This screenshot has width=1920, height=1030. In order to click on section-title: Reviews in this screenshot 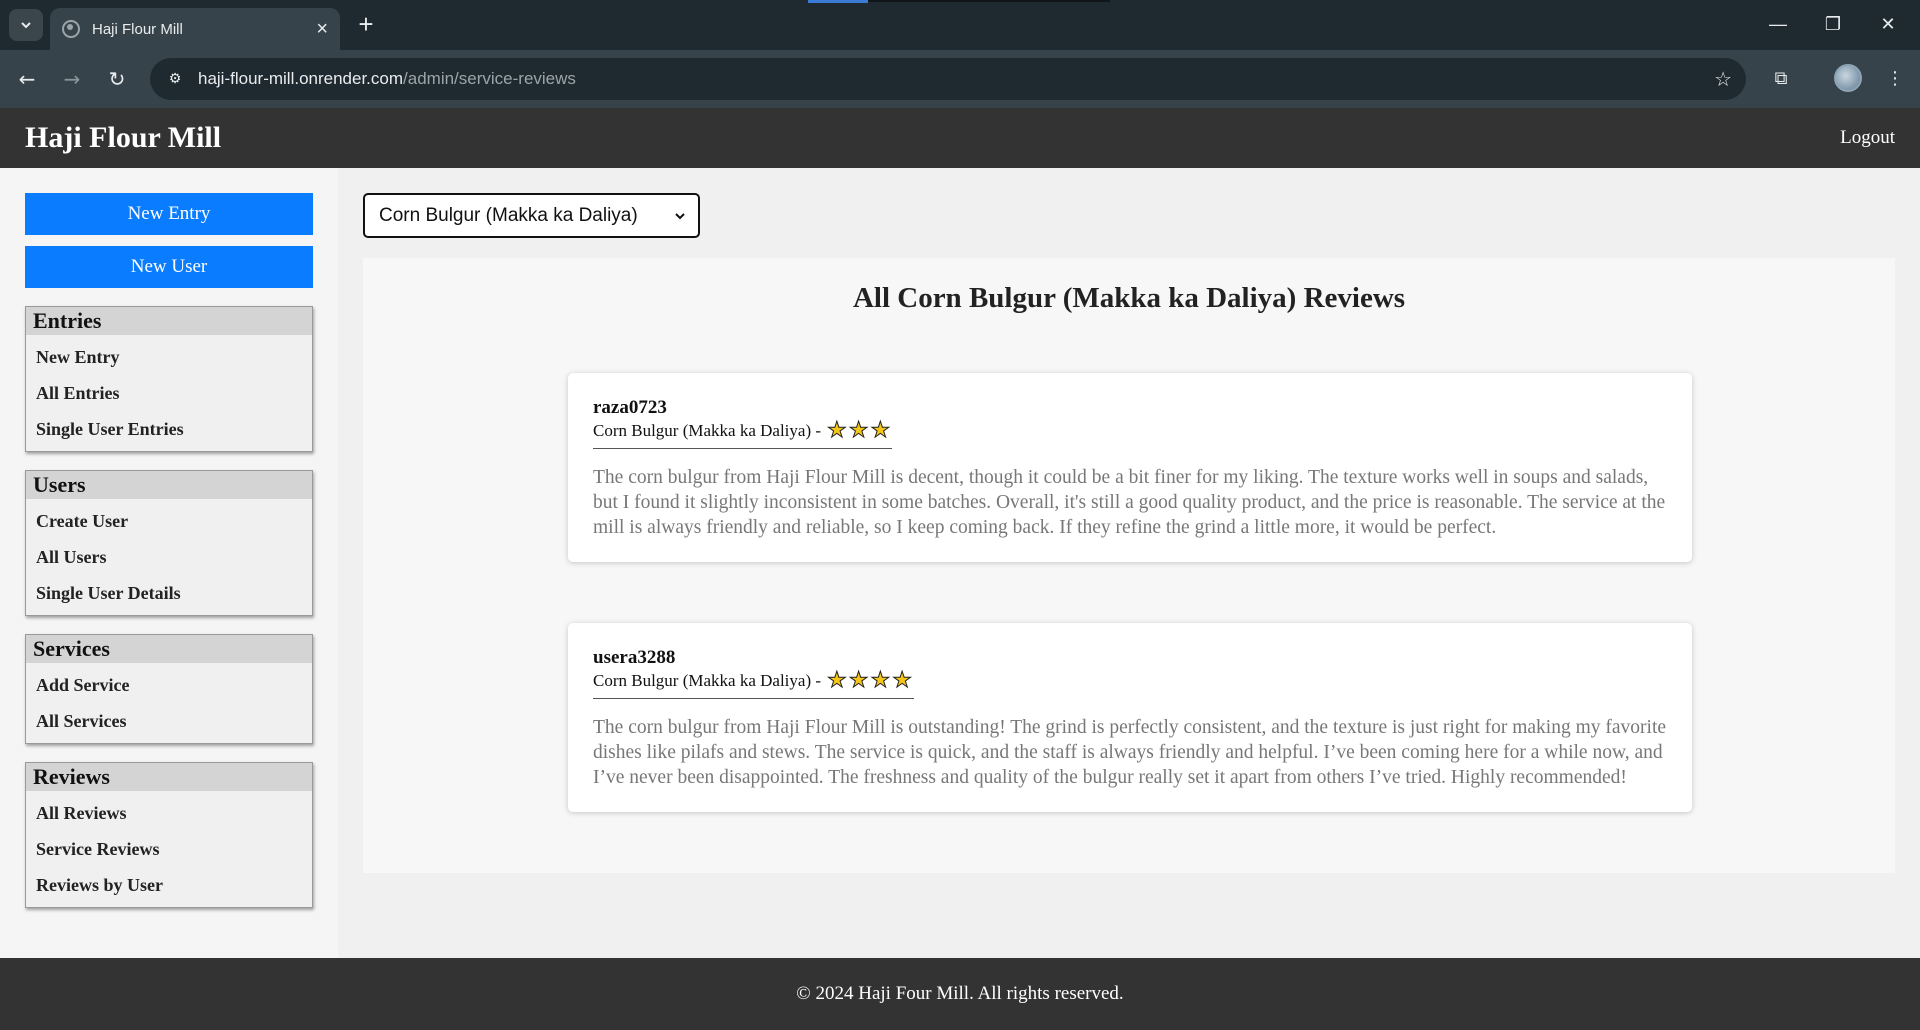, I will do `click(169, 777)`.